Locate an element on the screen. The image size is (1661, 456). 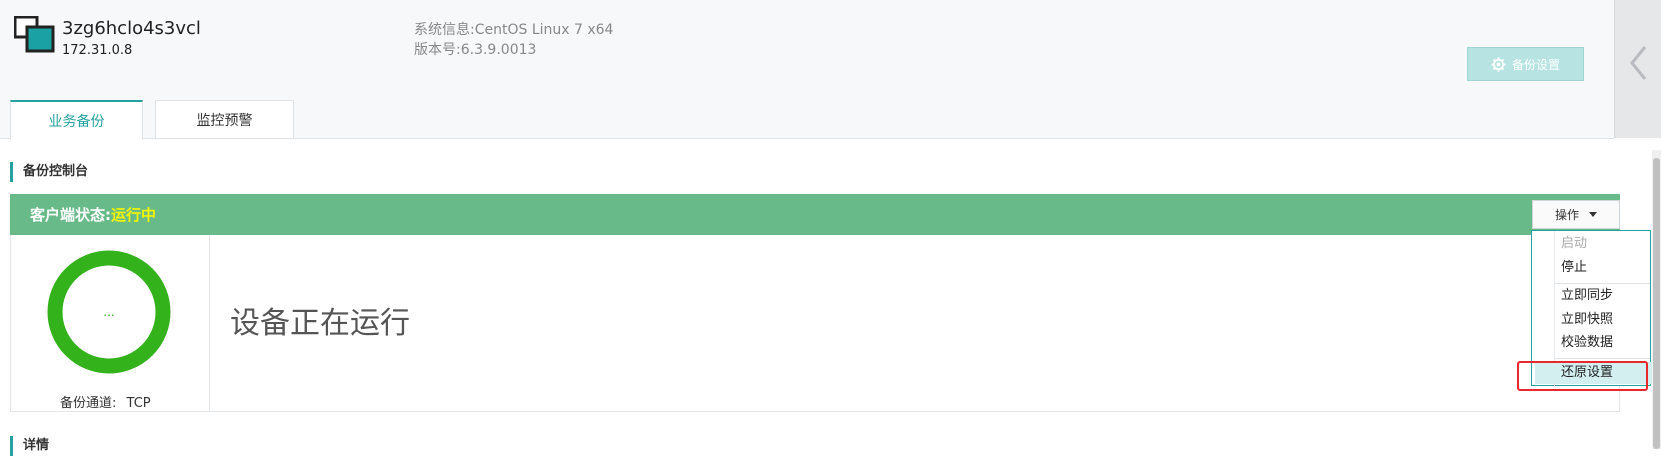
host-name: 3zg6hclo4s3vcl is located at coordinates (131, 28).